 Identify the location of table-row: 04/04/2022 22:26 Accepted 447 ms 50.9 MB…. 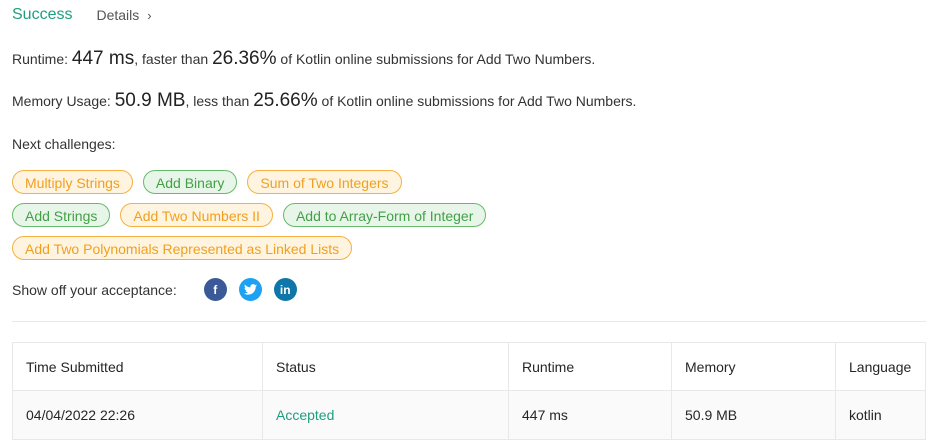
(469, 415).